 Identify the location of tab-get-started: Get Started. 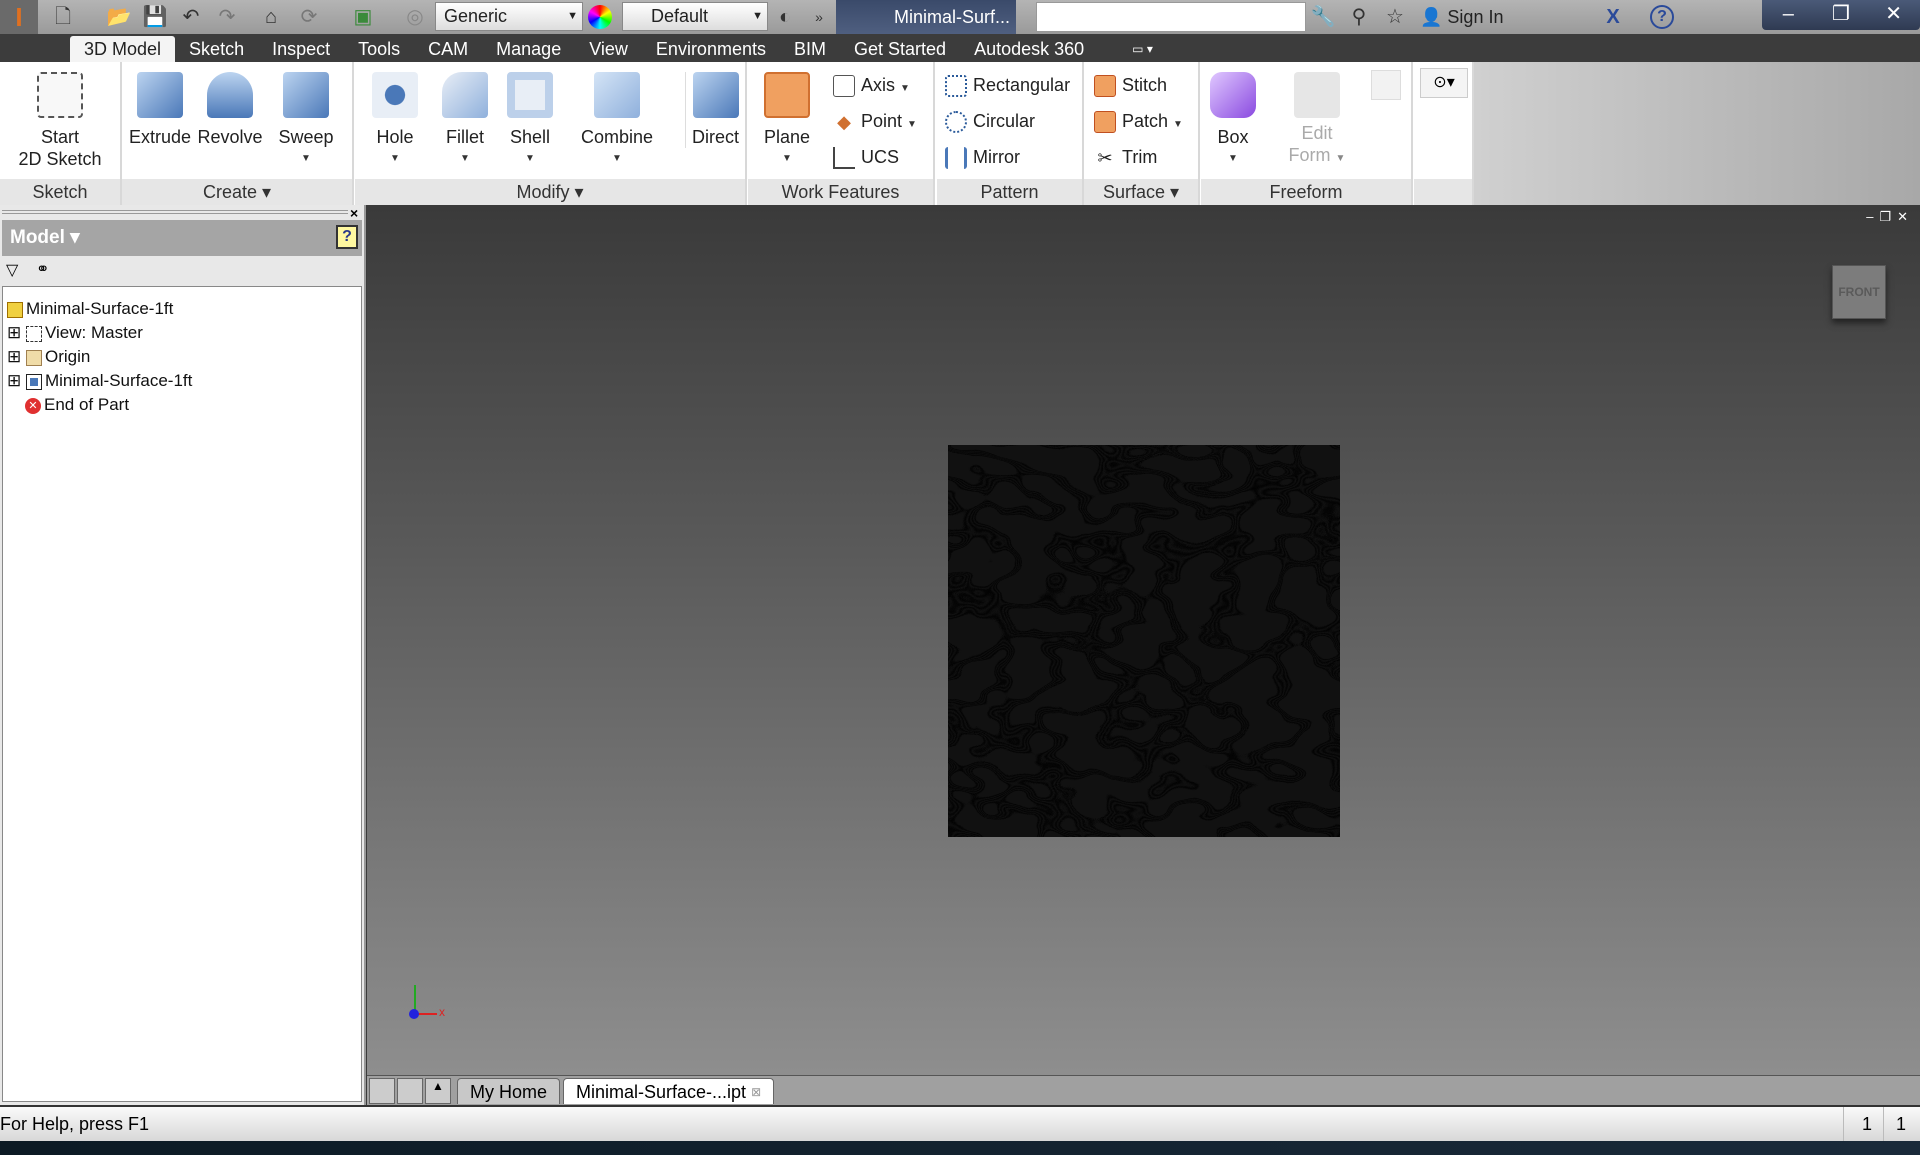
(900, 49).